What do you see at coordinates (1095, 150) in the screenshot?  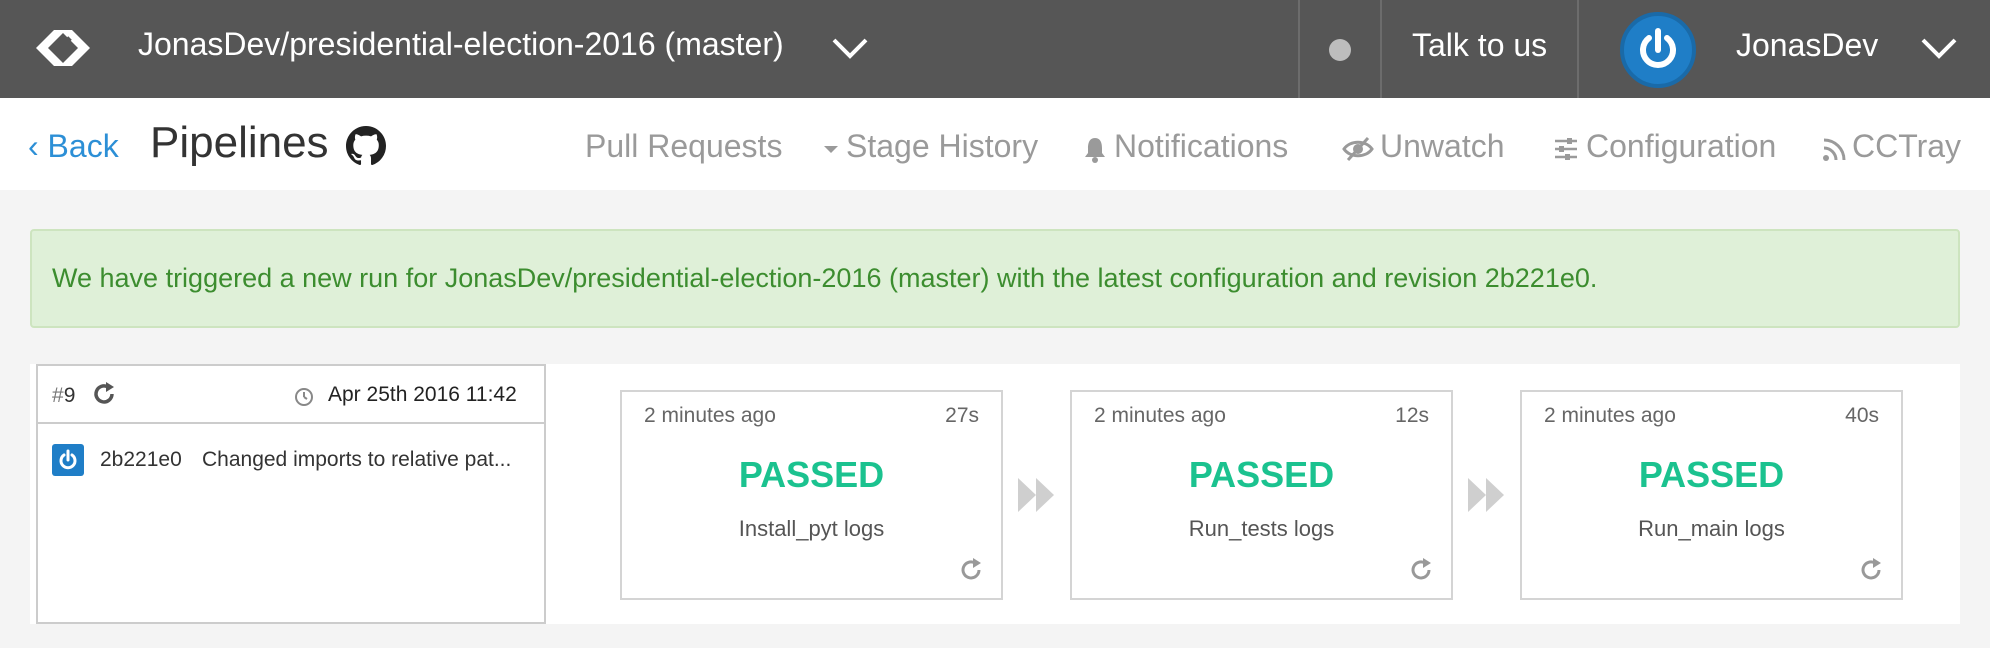 I see `bell-icon` at bounding box center [1095, 150].